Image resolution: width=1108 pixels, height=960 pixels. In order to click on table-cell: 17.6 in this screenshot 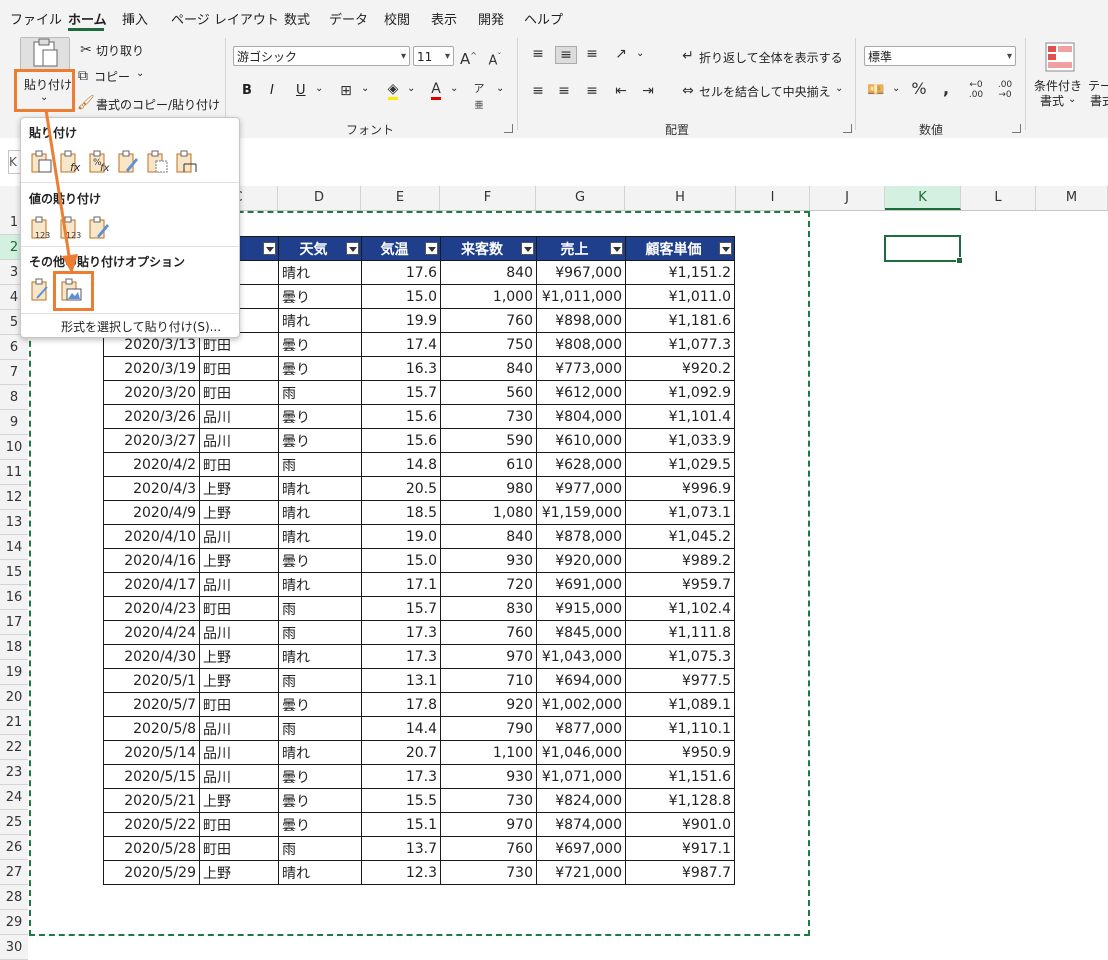, I will do `click(401, 272)`.